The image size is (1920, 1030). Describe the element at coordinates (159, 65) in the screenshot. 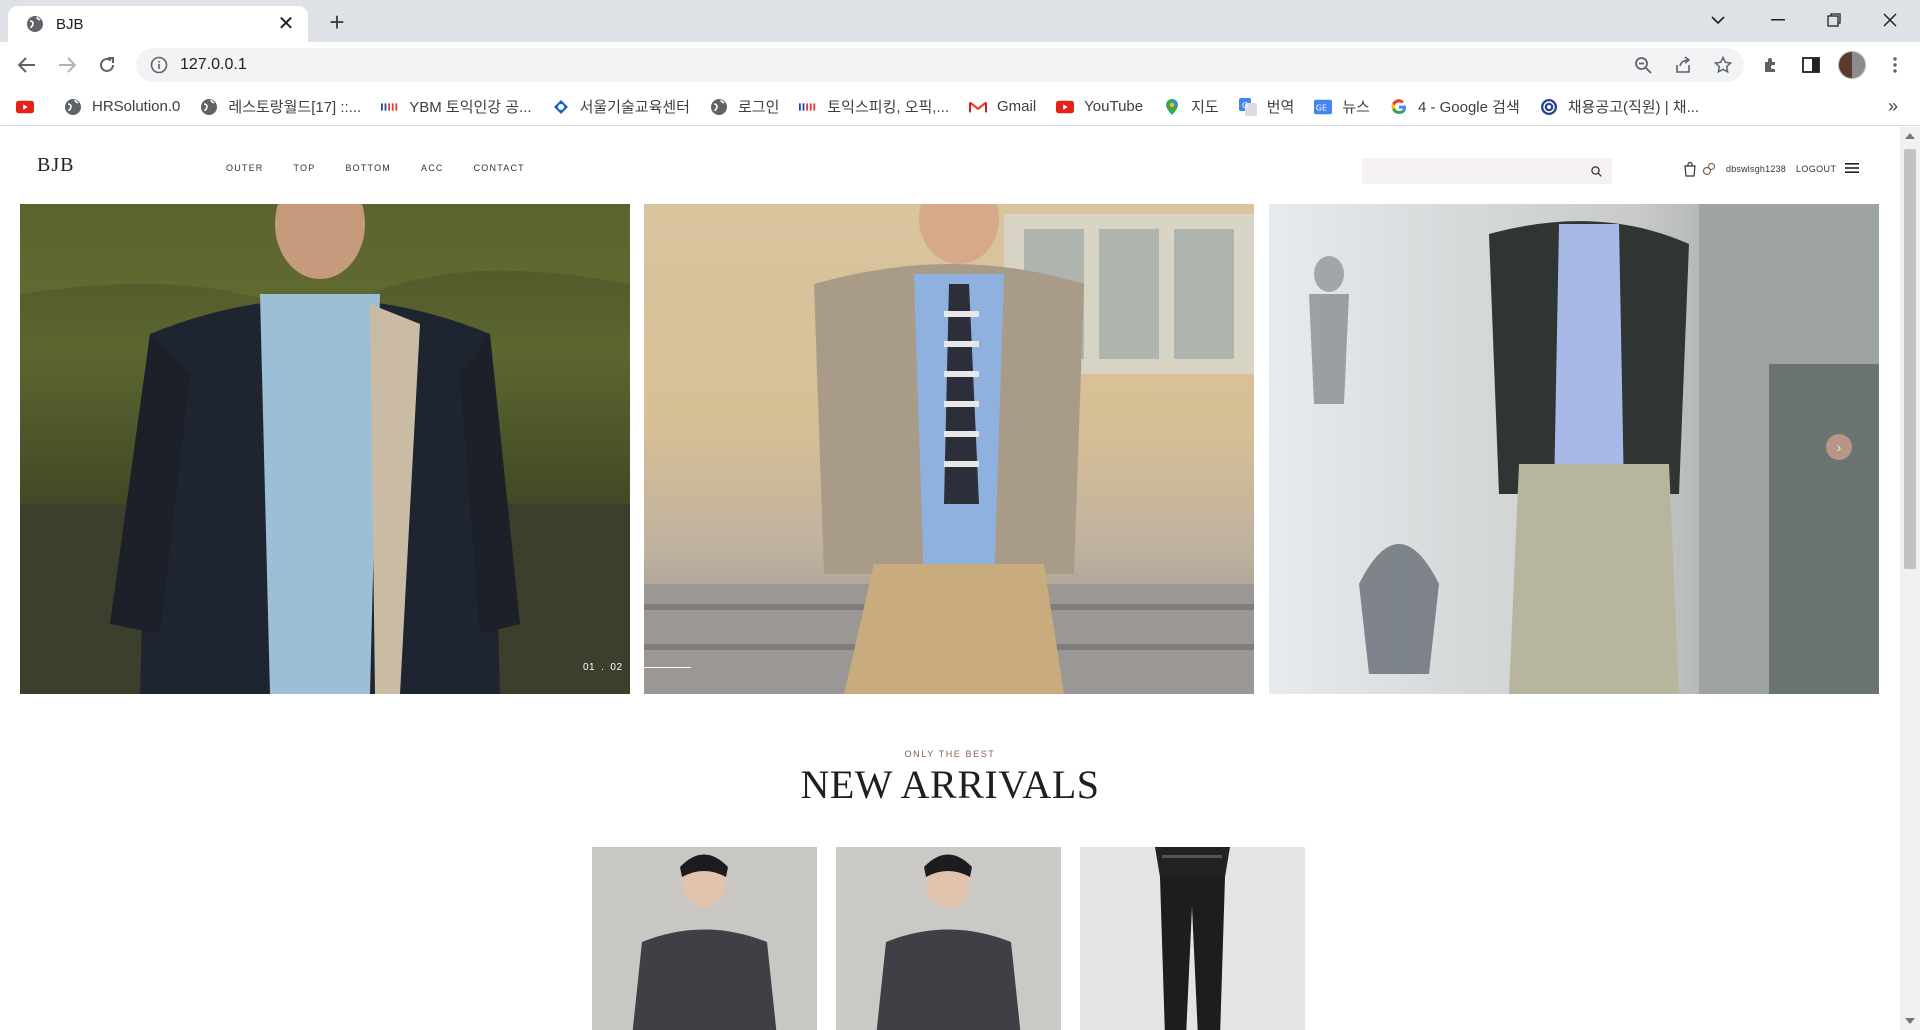

I see `site-info-icon` at that location.